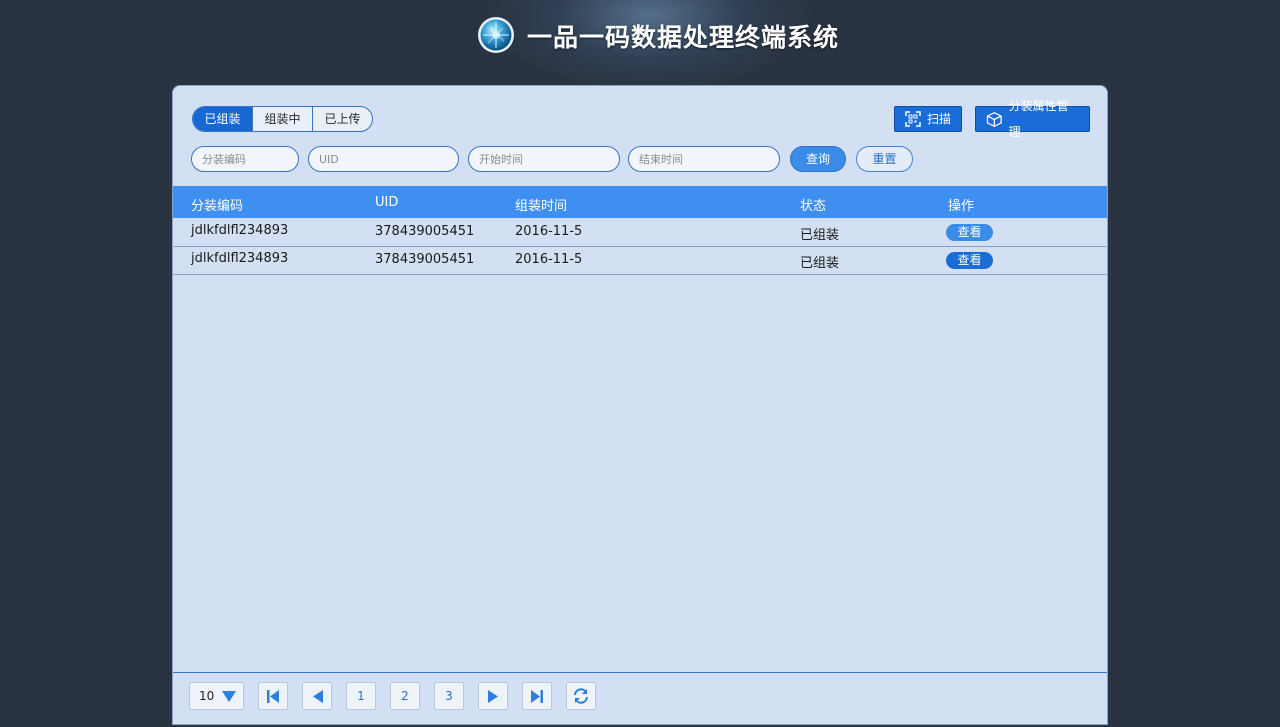 This screenshot has width=1280, height=727. I want to click on refresh-icon, so click(581, 696).